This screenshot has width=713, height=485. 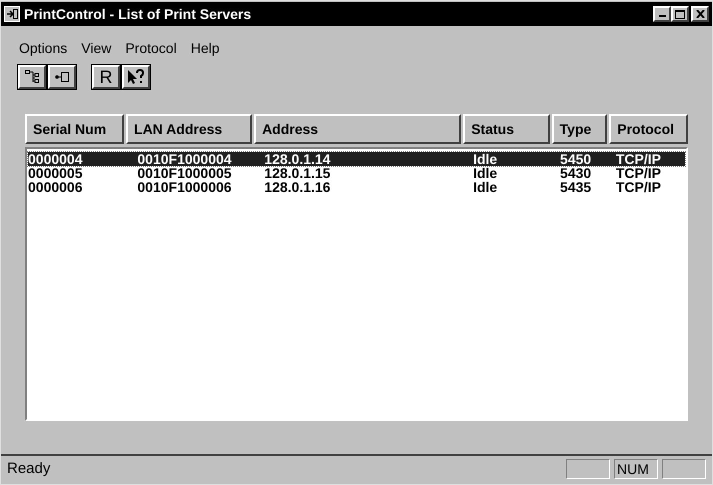 I want to click on table-cell-text: 0010F1000006, so click(x=184, y=187).